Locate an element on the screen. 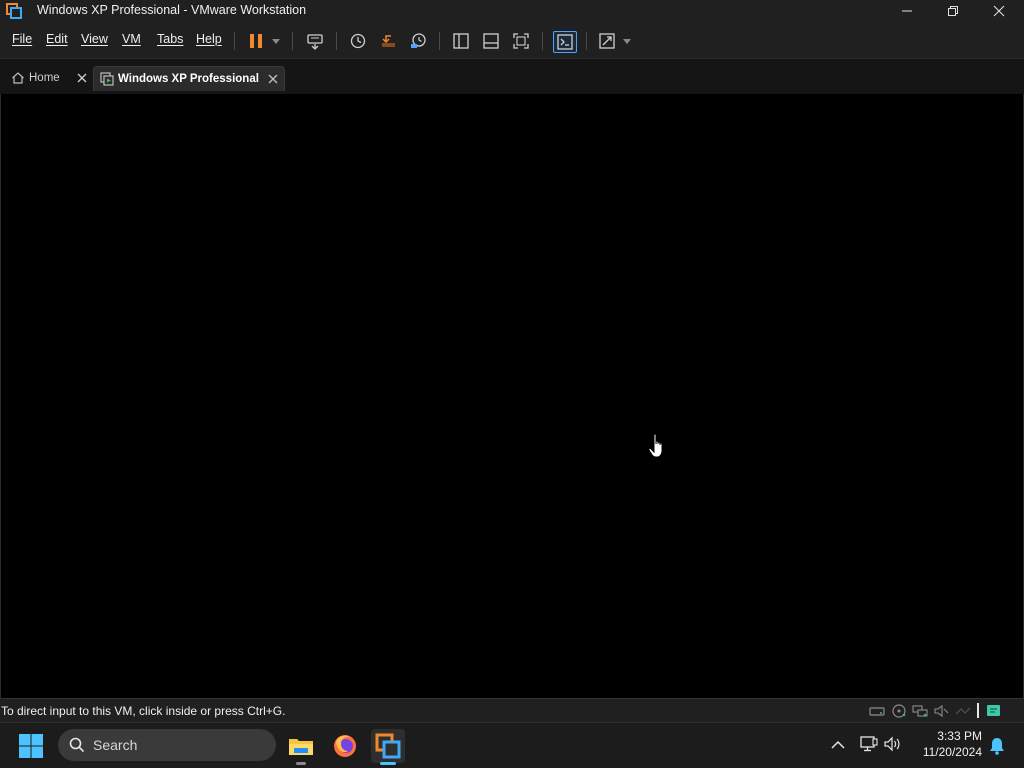 The width and height of the screenshot is (1024, 768). tab-windows-xp-professional: Windows XP Professional is located at coordinates (189, 78).